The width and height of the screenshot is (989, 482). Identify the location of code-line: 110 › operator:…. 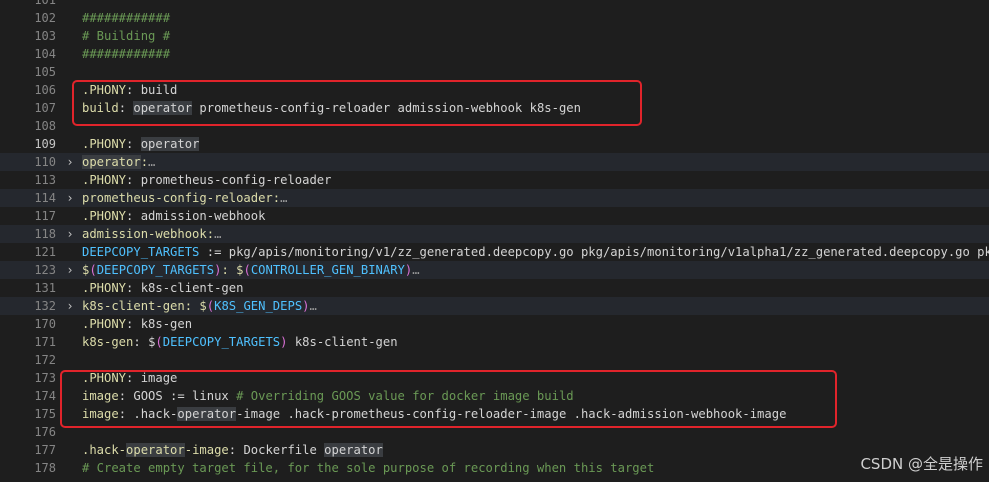
(494, 162).